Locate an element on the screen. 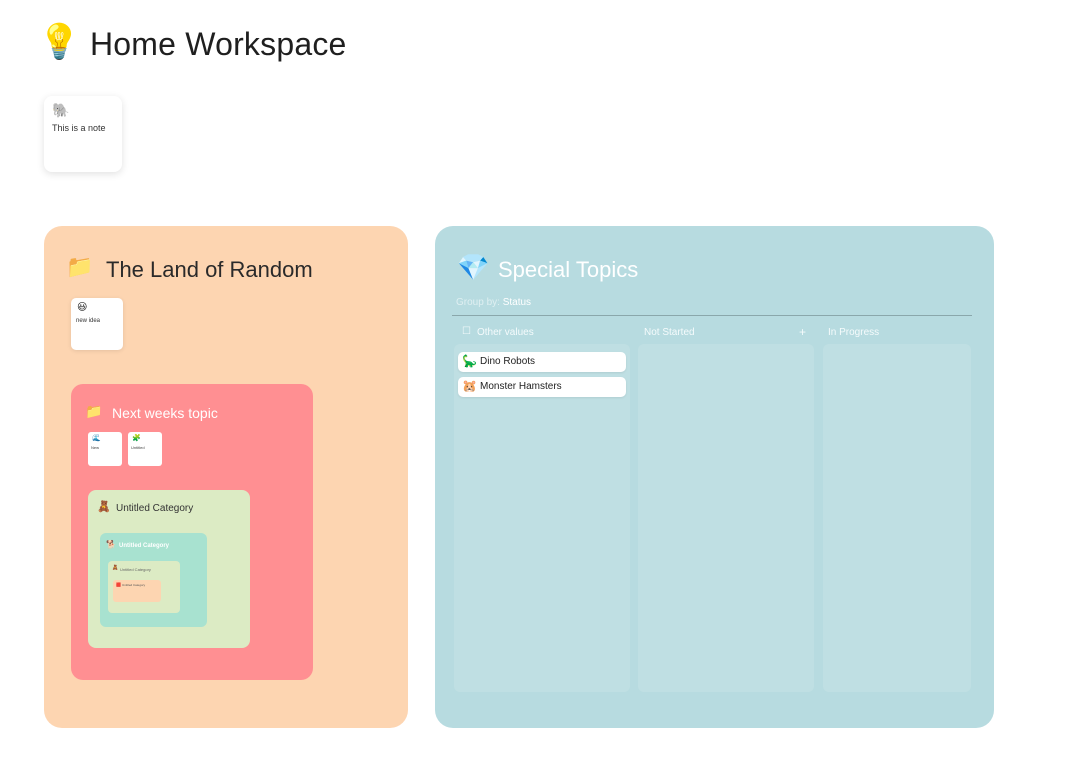  board-column-not-started is located at coordinates (726, 518).